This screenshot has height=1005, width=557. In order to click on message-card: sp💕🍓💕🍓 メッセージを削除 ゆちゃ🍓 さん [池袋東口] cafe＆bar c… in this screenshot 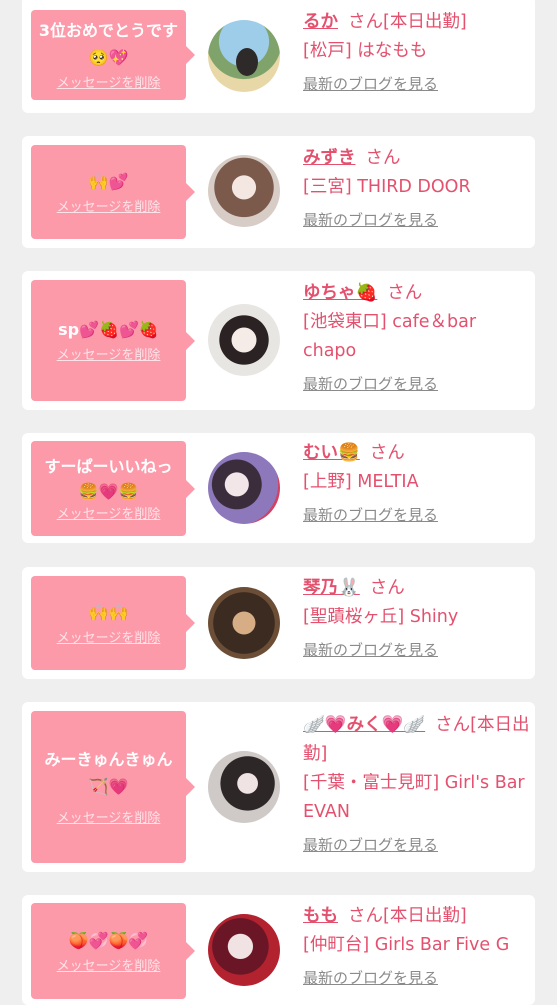, I will do `click(278, 340)`.